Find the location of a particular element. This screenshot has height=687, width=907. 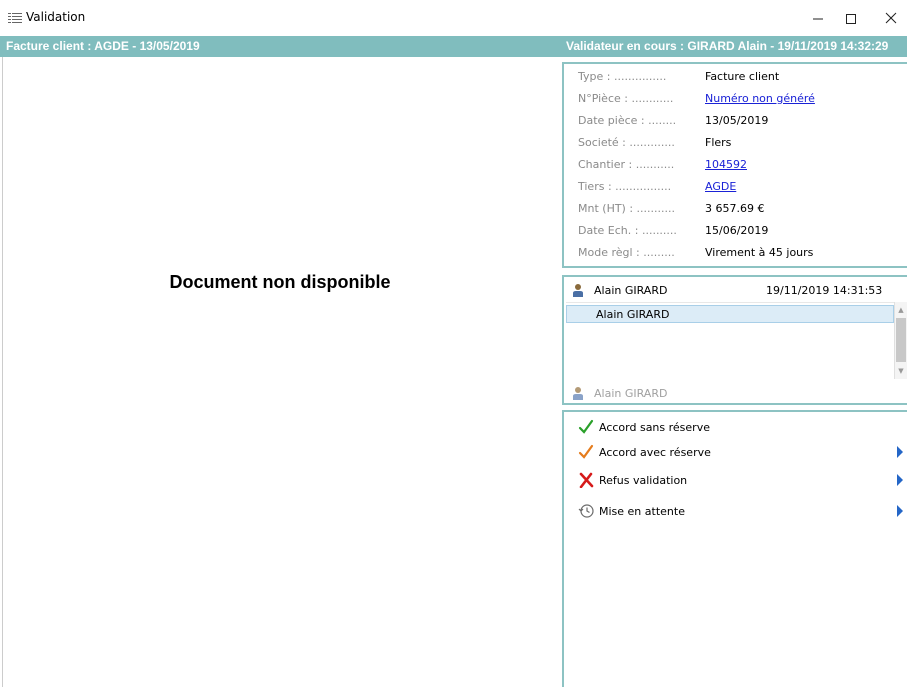

piece-number-link: Numéro non généré is located at coordinates (760, 98).